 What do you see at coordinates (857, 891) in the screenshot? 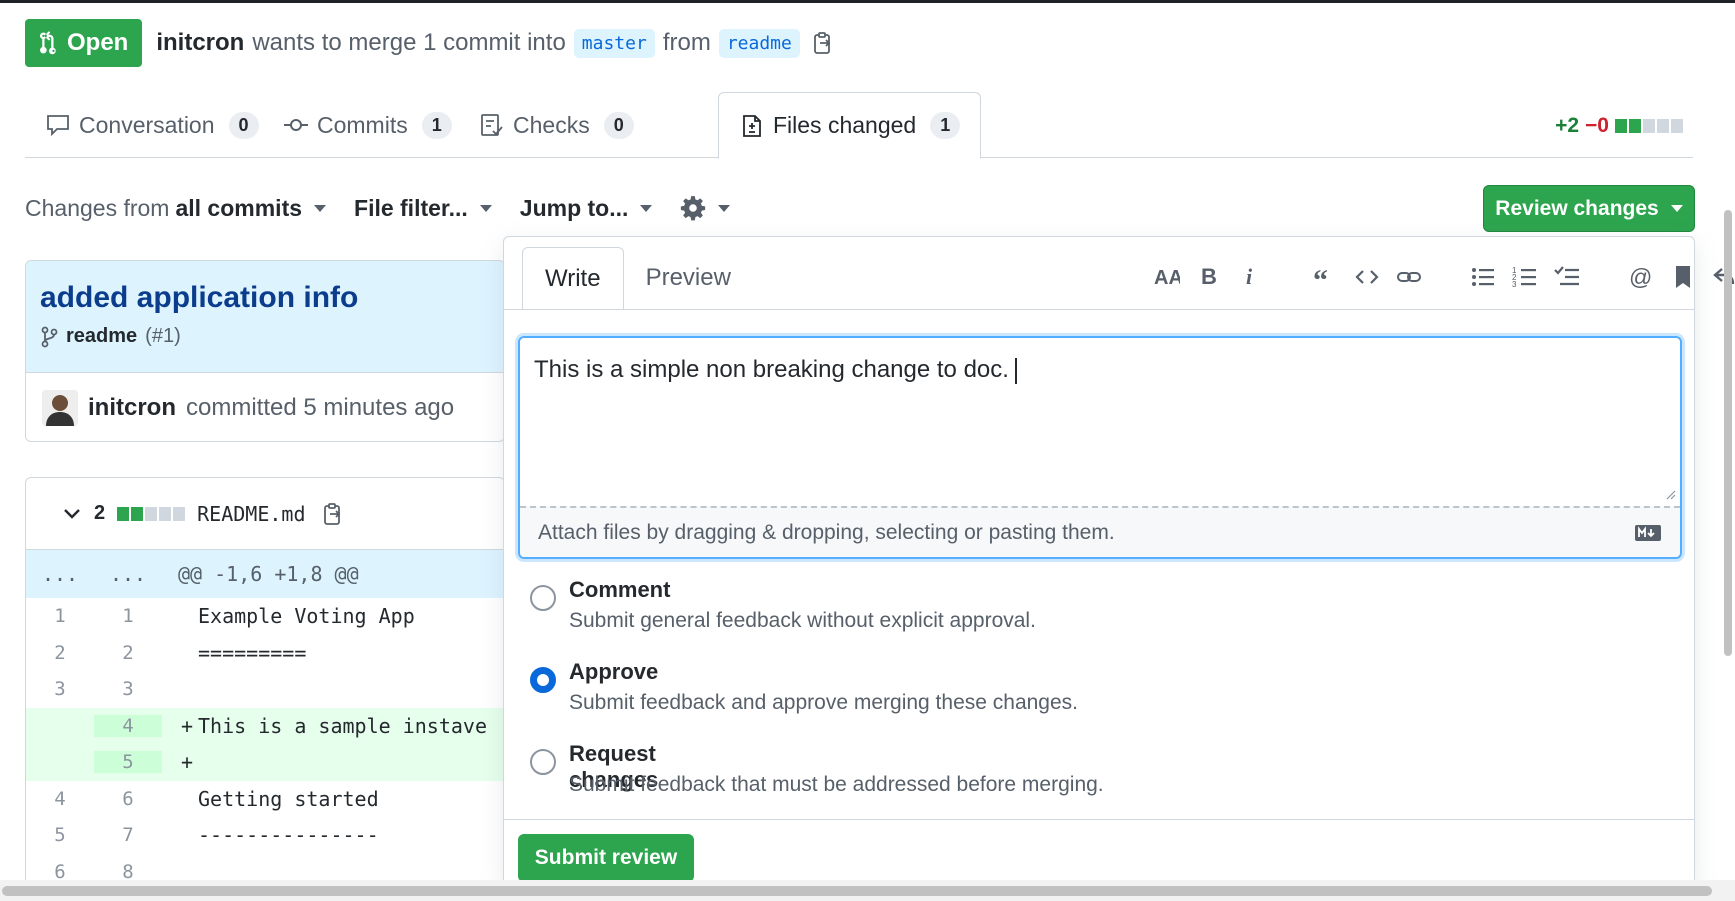
I see `scrollbar-thumb` at bounding box center [857, 891].